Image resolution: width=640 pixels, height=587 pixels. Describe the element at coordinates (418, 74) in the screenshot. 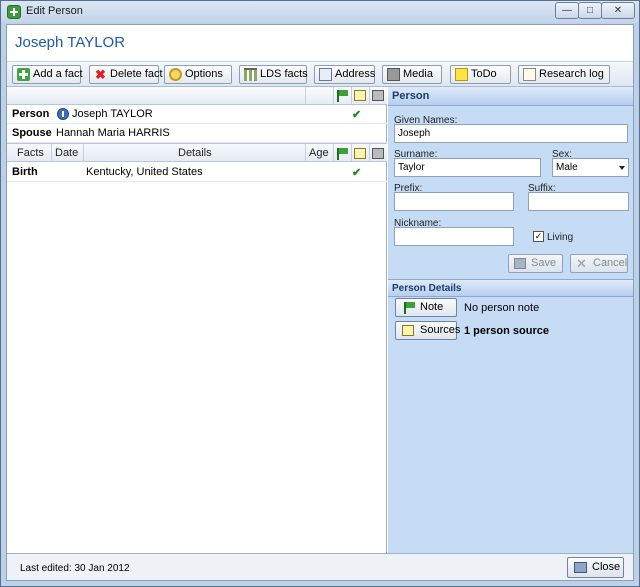

I see `media-label: Media` at that location.